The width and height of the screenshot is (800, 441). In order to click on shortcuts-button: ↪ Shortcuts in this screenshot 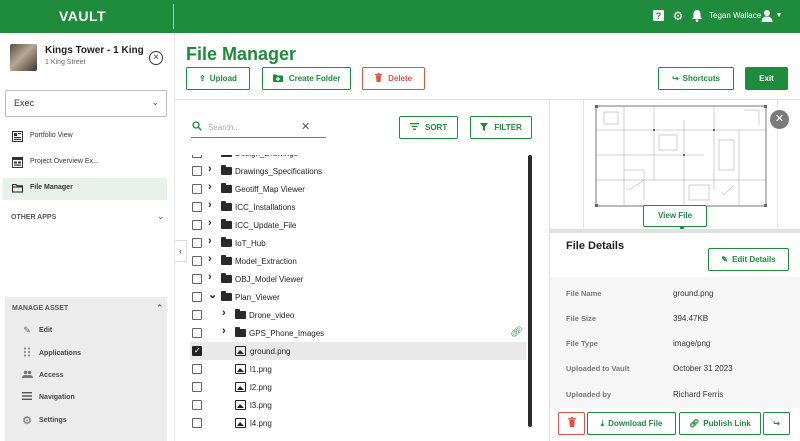, I will do `click(696, 78)`.